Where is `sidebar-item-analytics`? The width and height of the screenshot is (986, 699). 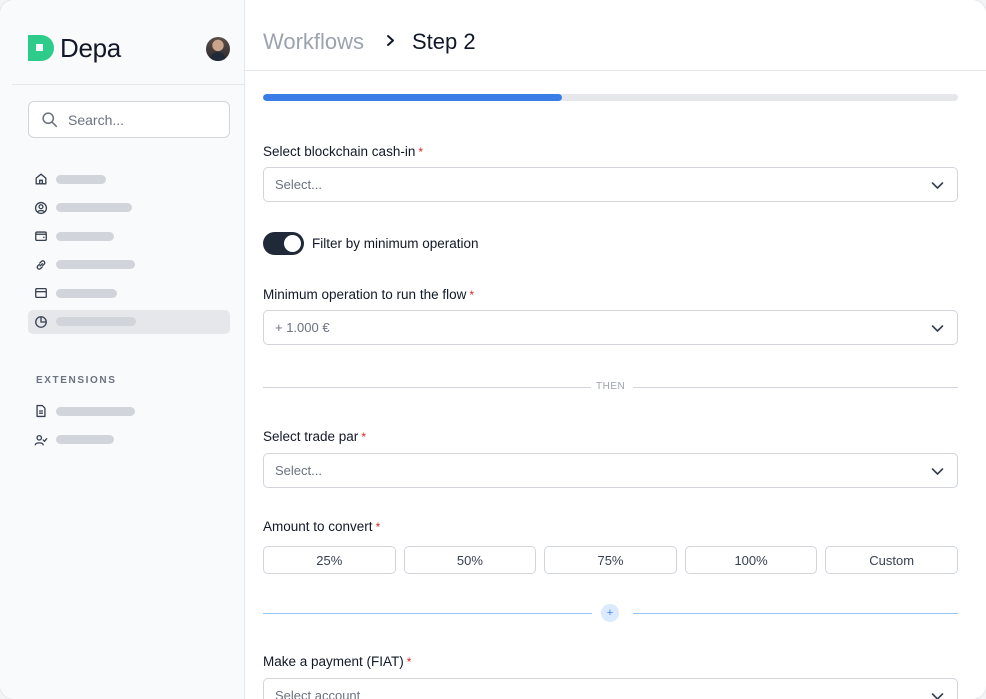 sidebar-item-analytics is located at coordinates (129, 321).